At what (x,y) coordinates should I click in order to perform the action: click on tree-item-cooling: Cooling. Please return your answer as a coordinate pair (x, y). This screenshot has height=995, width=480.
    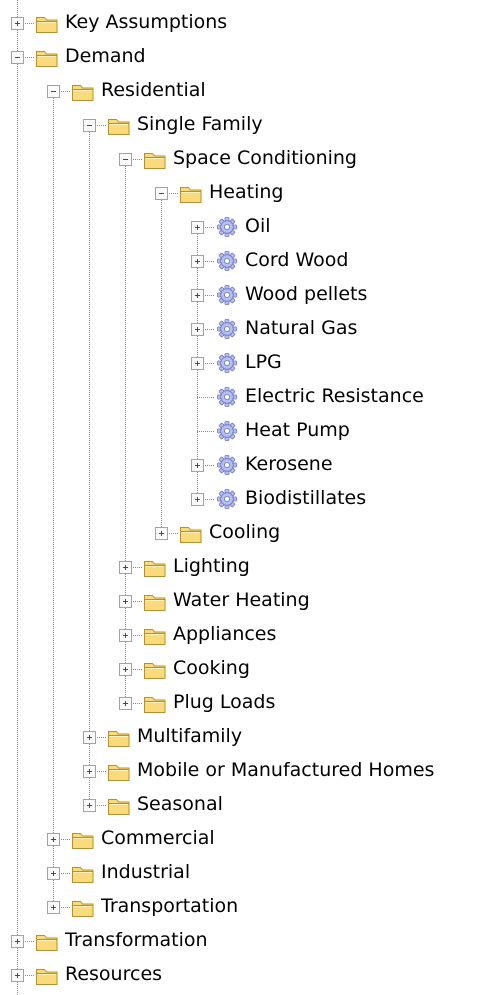
    Looking at the image, I should click on (240, 533).